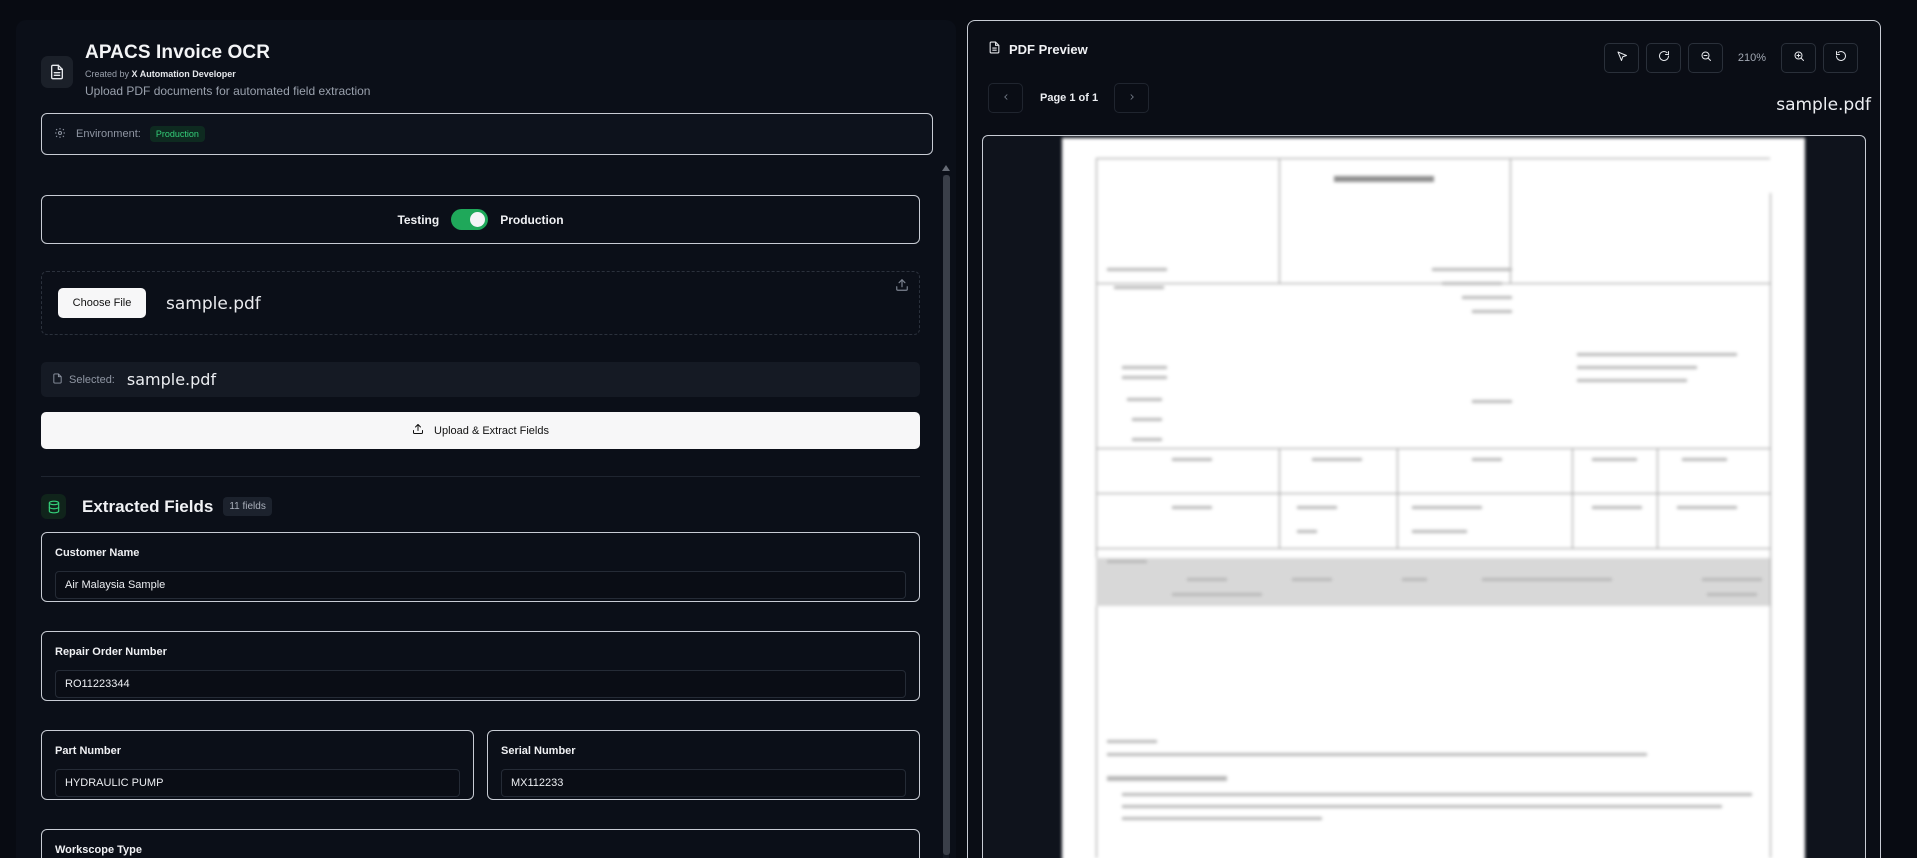 The height and width of the screenshot is (858, 1917). Describe the element at coordinates (480, 567) in the screenshot. I see `field-card-customer-name: Customer Name Air Malaysia Sample` at that location.